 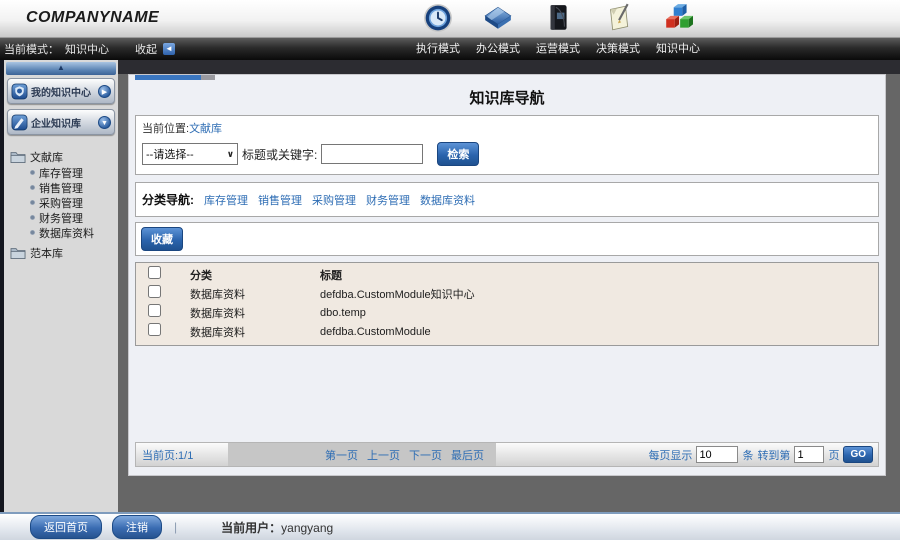 I want to click on page-title: 知识库导航, so click(x=507, y=98).